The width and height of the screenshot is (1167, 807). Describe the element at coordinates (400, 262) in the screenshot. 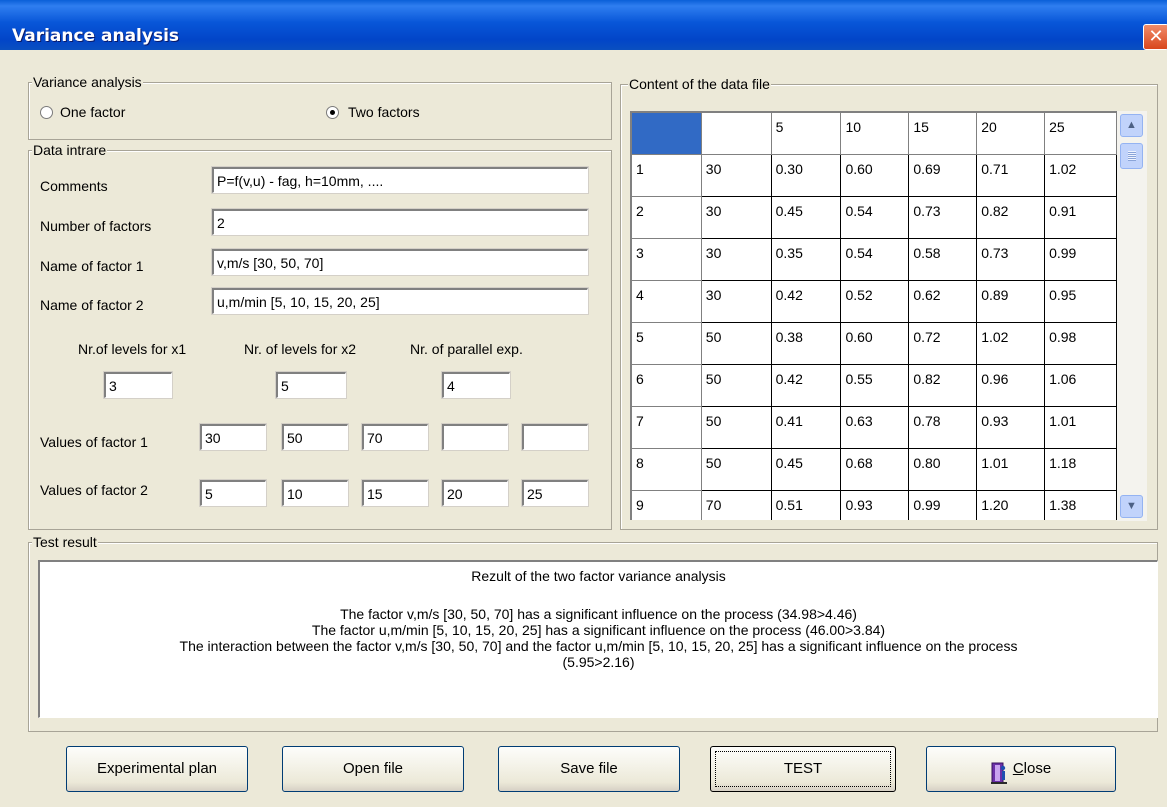

I see `factor1-name-field: v,m/s [30, 50, 70]` at that location.